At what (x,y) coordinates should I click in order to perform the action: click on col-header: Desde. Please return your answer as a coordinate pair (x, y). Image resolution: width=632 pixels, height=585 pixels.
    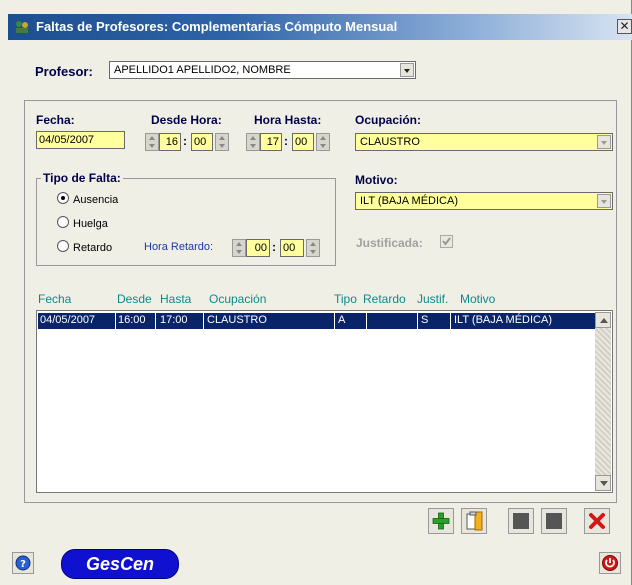
    Looking at the image, I should click on (134, 299).